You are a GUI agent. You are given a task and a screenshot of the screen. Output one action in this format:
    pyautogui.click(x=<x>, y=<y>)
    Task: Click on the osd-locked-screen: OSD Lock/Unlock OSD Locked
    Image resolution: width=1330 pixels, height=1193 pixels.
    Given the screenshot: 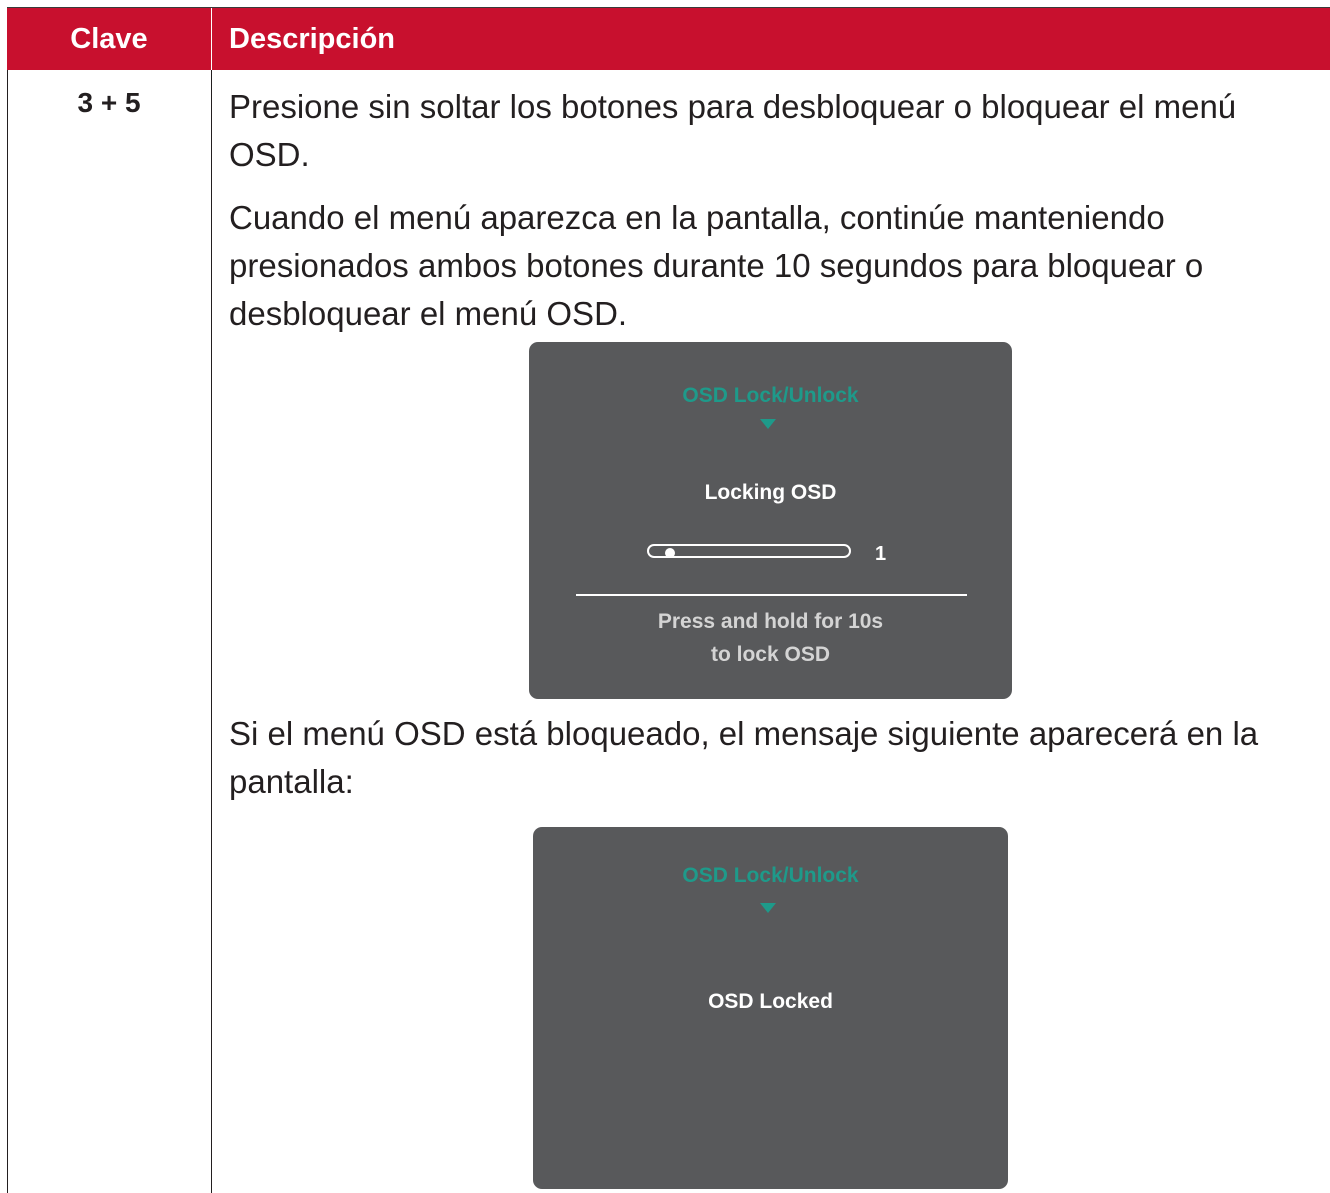 What is the action you would take?
    pyautogui.click(x=770, y=1008)
    